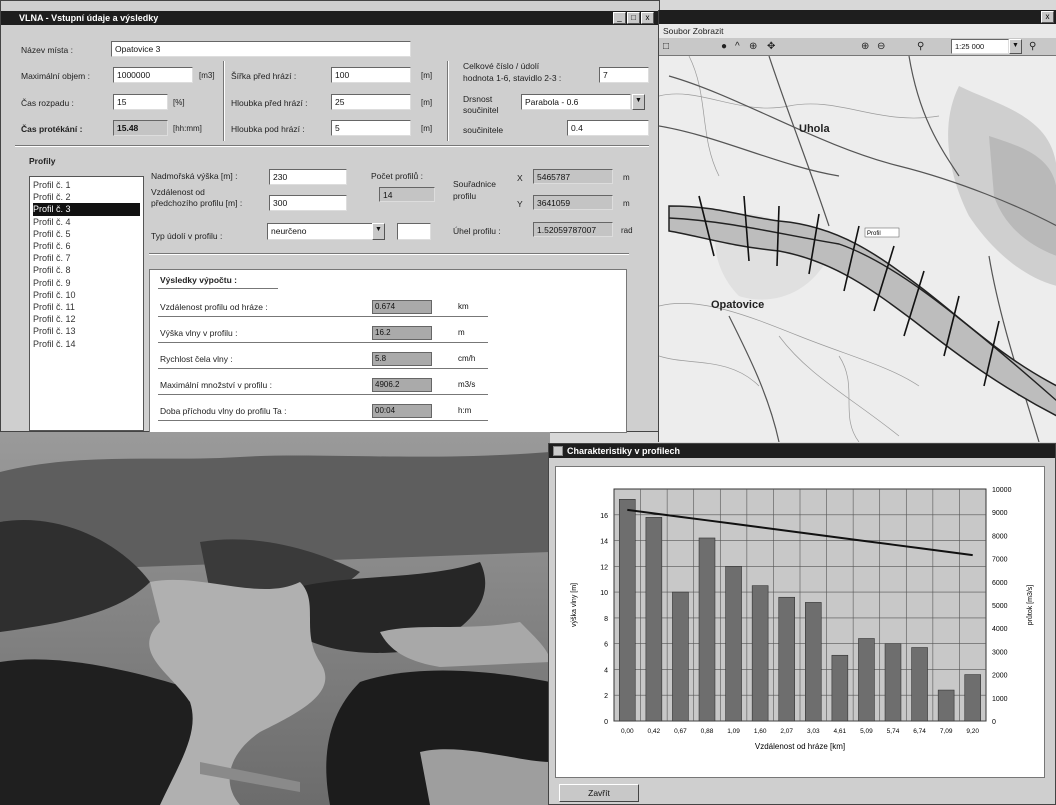 This screenshot has width=1056, height=805. Describe the element at coordinates (475, 184) in the screenshot. I see `coords-label: Souřadnice` at that location.